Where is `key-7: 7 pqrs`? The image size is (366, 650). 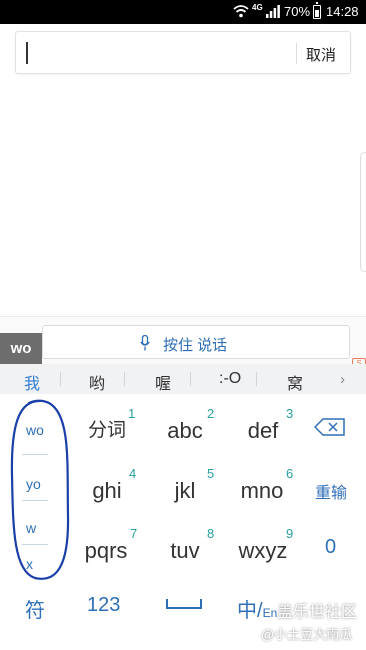
key-7: 7 pqrs is located at coordinates (108, 547).